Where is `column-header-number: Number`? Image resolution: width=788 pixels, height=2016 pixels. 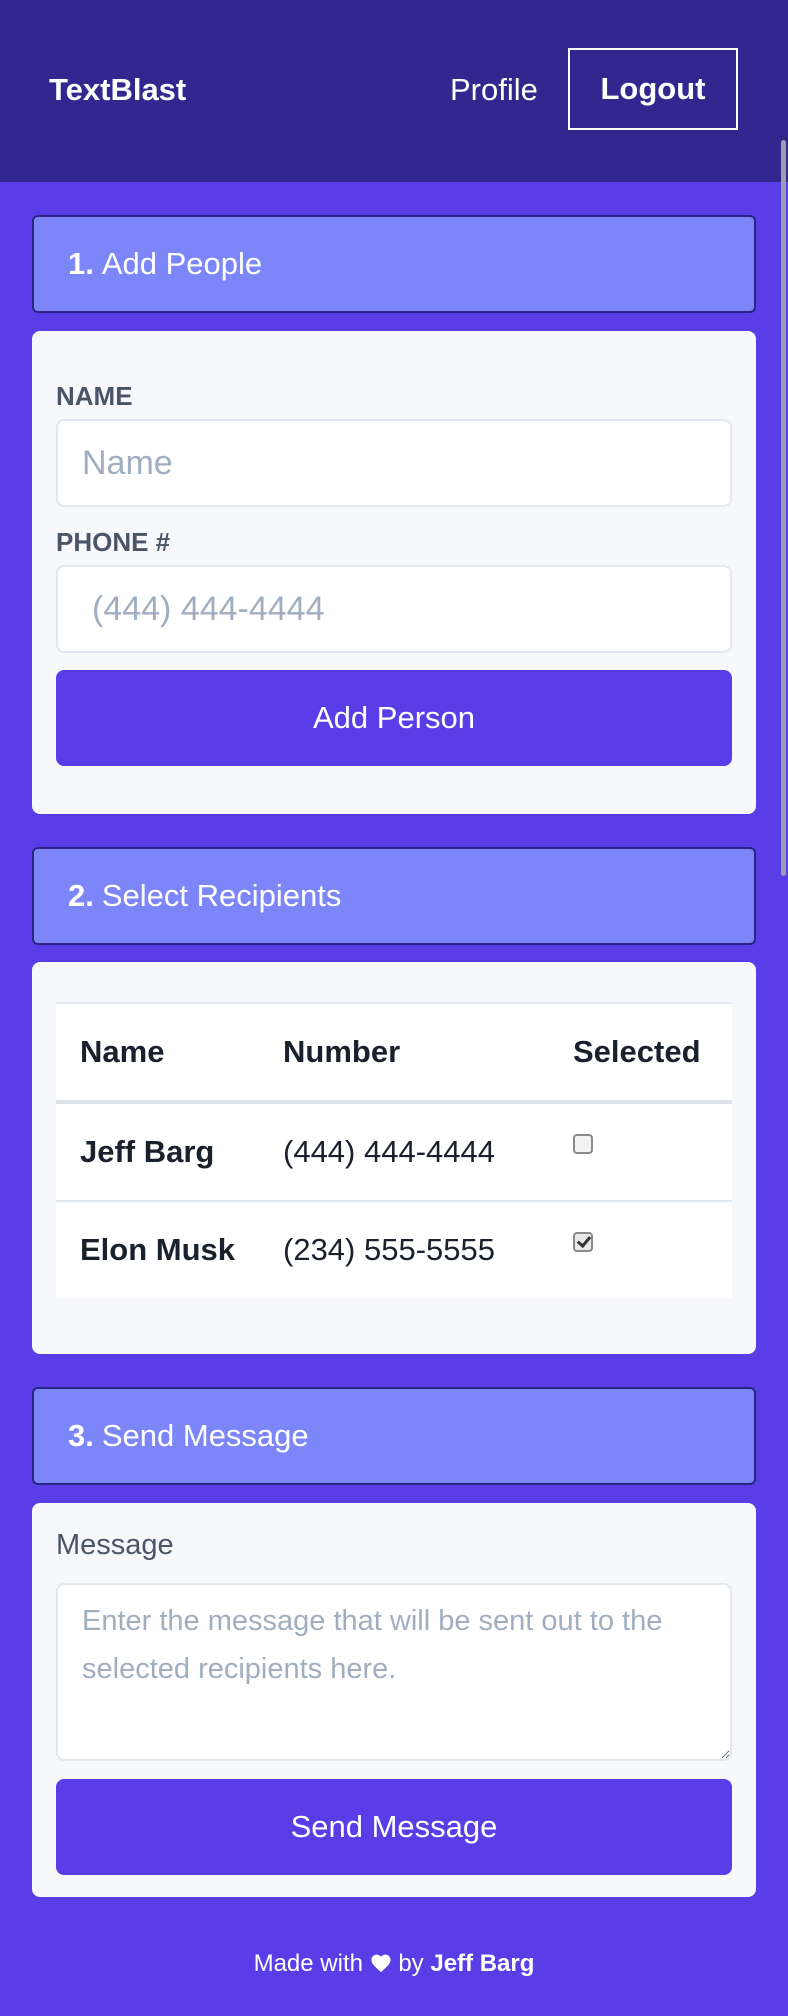 column-header-number: Number is located at coordinates (404, 1053).